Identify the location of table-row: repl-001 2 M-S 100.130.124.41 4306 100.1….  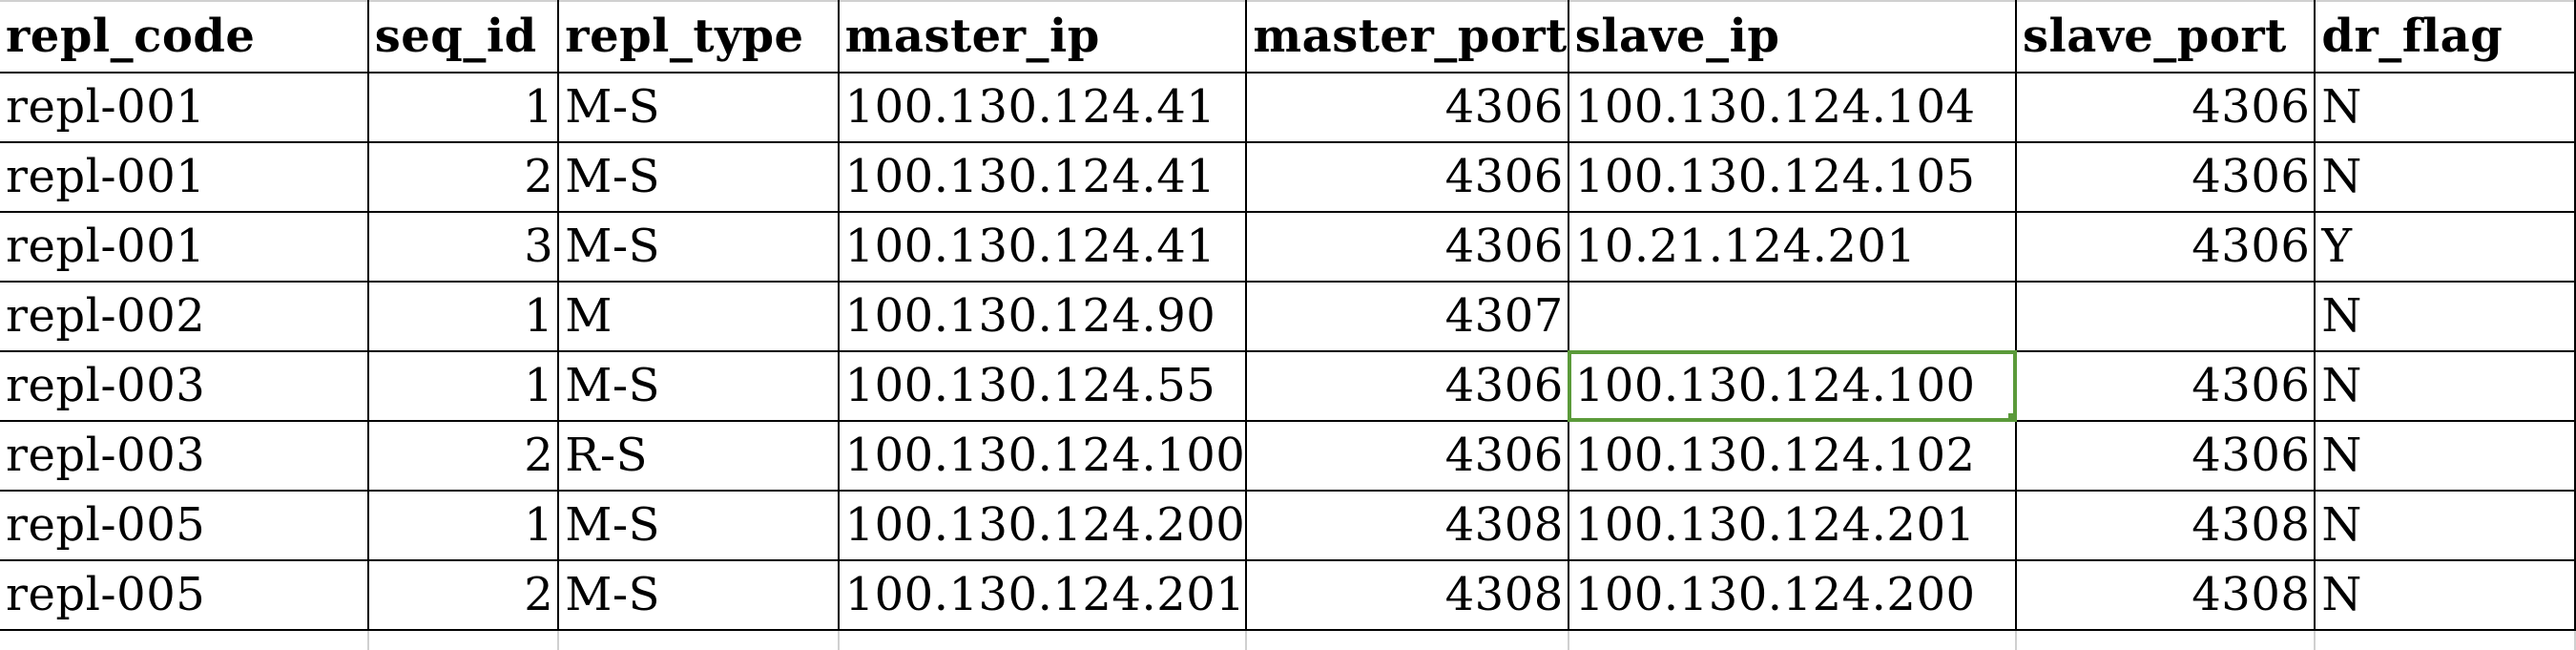
(1288, 177).